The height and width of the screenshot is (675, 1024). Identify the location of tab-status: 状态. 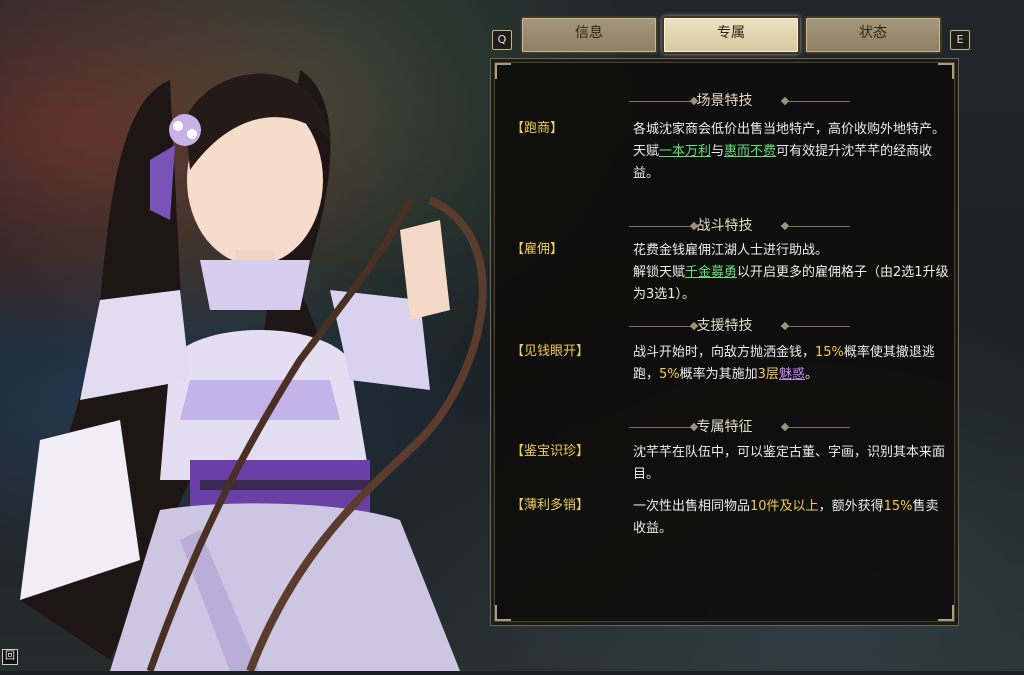
(873, 35).